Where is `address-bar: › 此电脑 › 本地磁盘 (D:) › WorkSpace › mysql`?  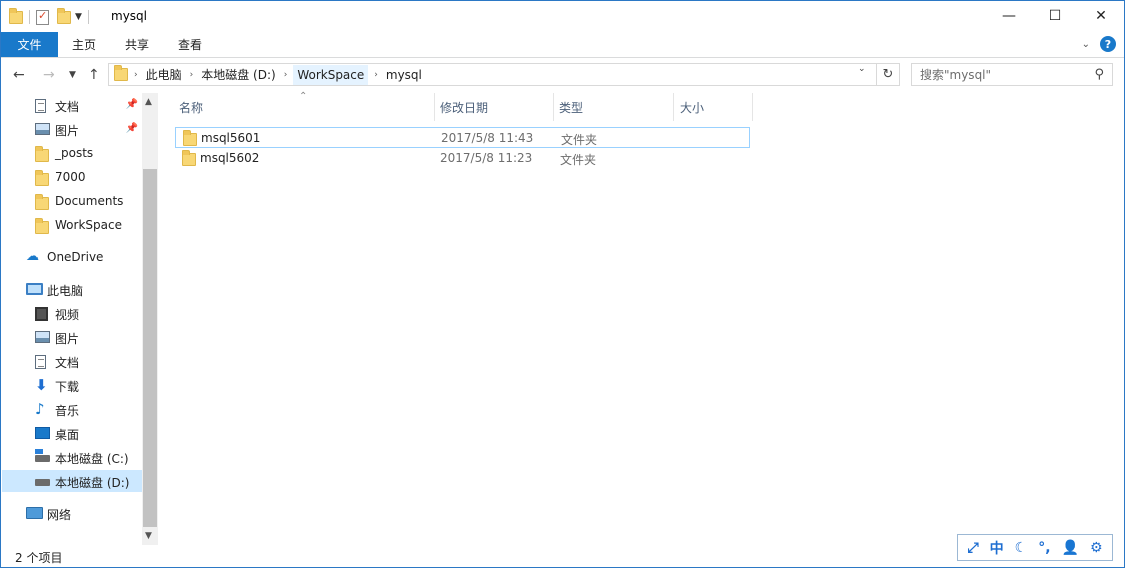 address-bar: › 此电脑 › 本地磁盘 (D:) › WorkSpace › mysql is located at coordinates (492, 74).